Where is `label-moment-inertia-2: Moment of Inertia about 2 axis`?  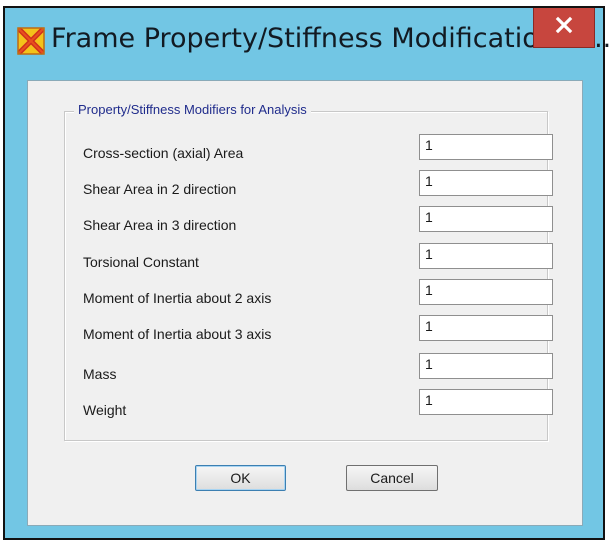 label-moment-inertia-2: Moment of Inertia about 2 axis is located at coordinates (177, 298).